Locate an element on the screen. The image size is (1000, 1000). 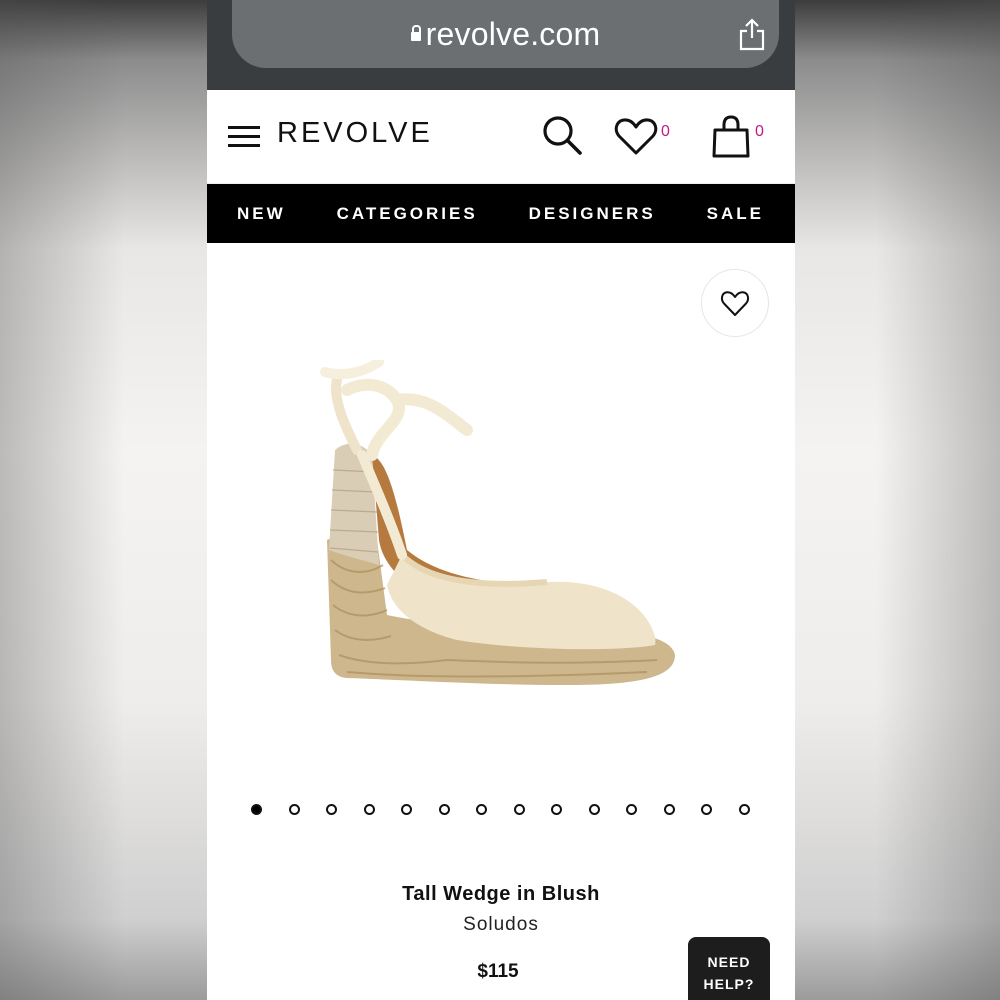
need-help-line1: NEED is located at coordinates (729, 962).